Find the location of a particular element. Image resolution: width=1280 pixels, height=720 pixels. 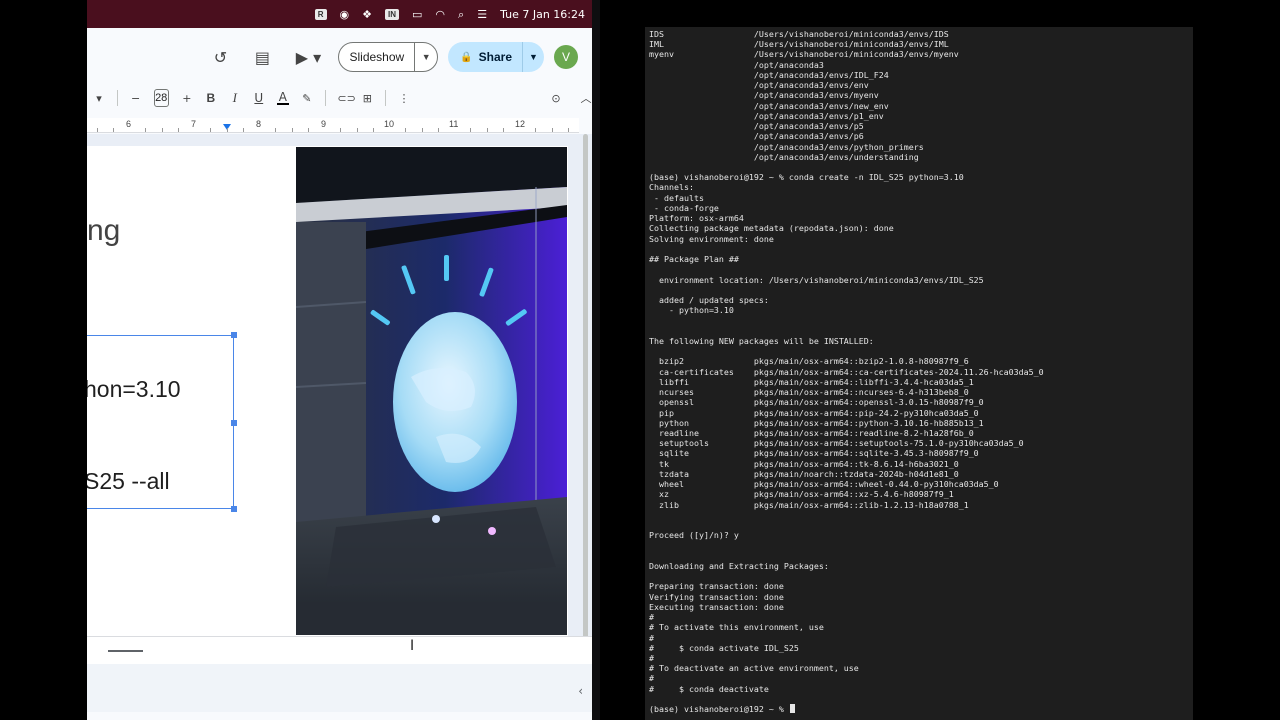

share-label: Share is located at coordinates (495, 57).